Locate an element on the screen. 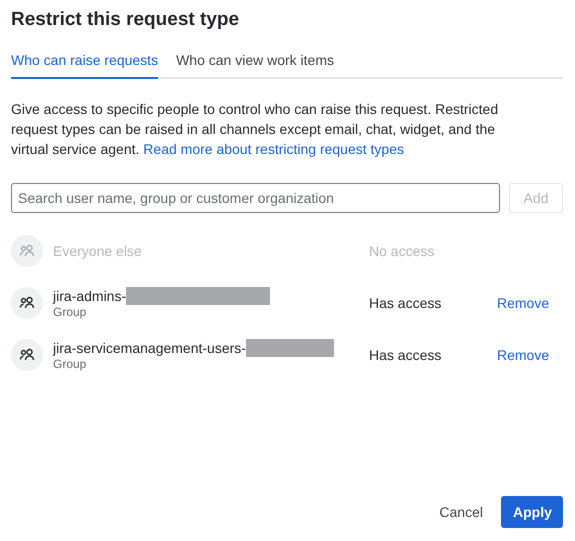 The image size is (575, 541). description-text: Give access to specific people to control who can raise this request. Restricted request types can be raised in all channels except email, chat, widget, and the virtual service agent. Read more about restricting request types is located at coordinates (255, 129).